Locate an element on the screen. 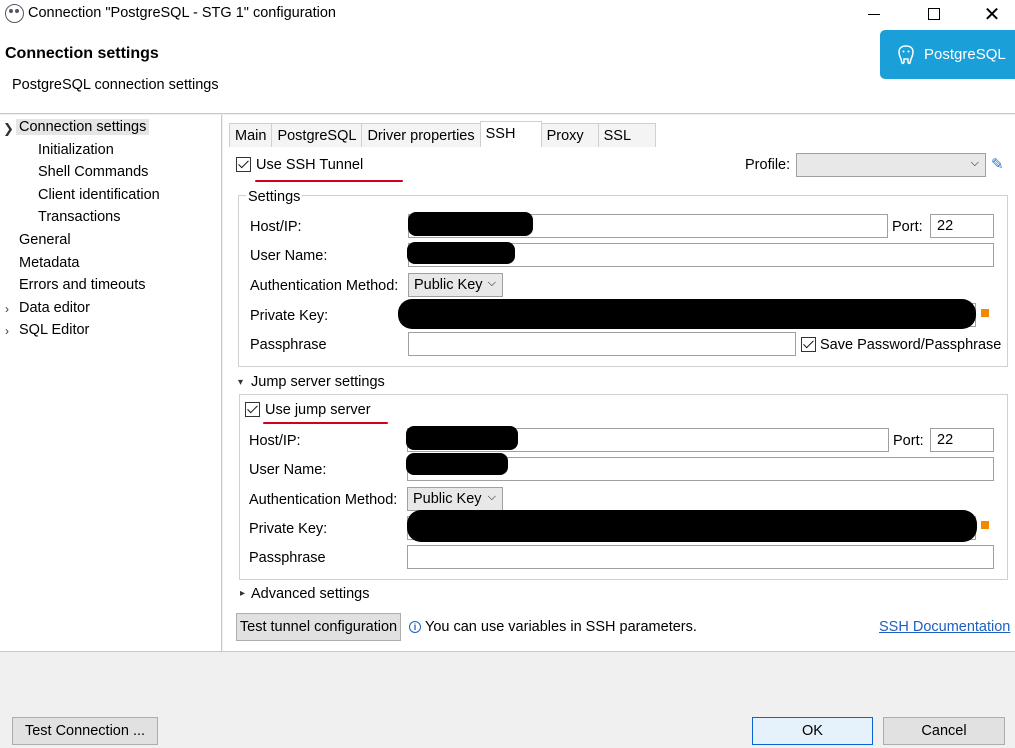 This screenshot has height=748, width=1015. redacted-user is located at coordinates (461, 253).